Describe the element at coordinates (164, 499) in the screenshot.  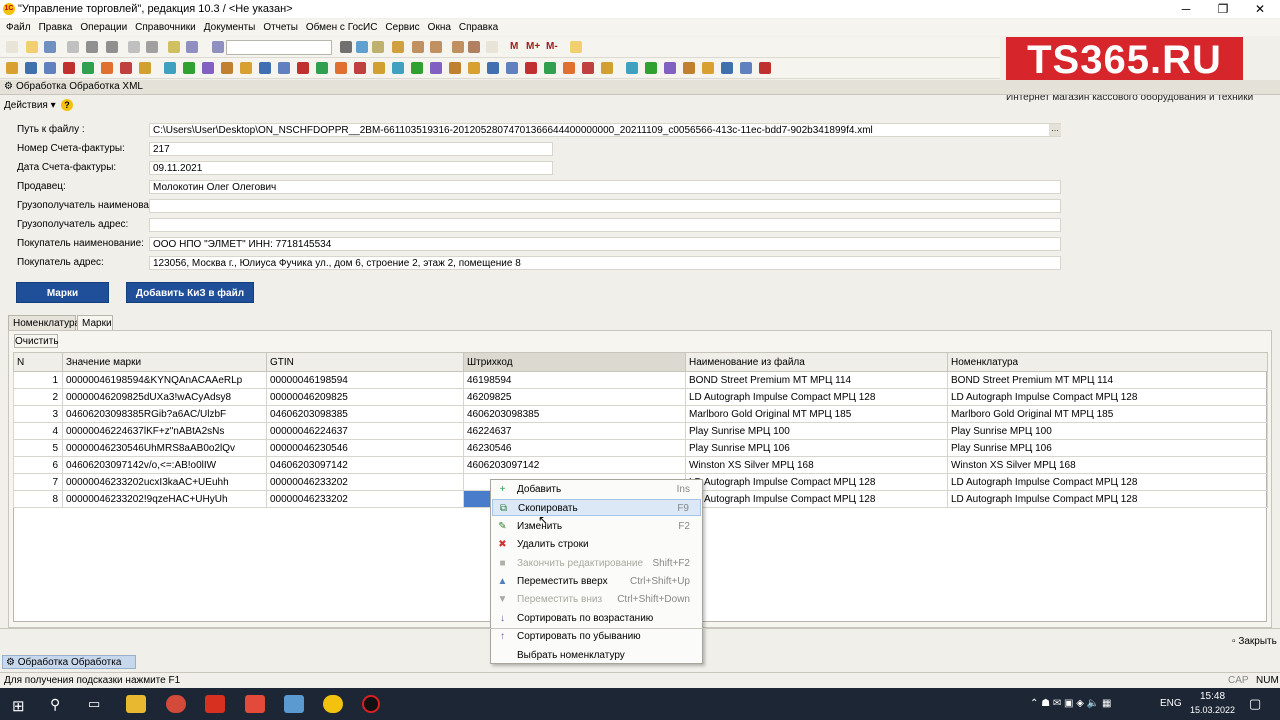
I see `table-cell: 00000046233202!9qzeHAC+UHyUh` at that location.